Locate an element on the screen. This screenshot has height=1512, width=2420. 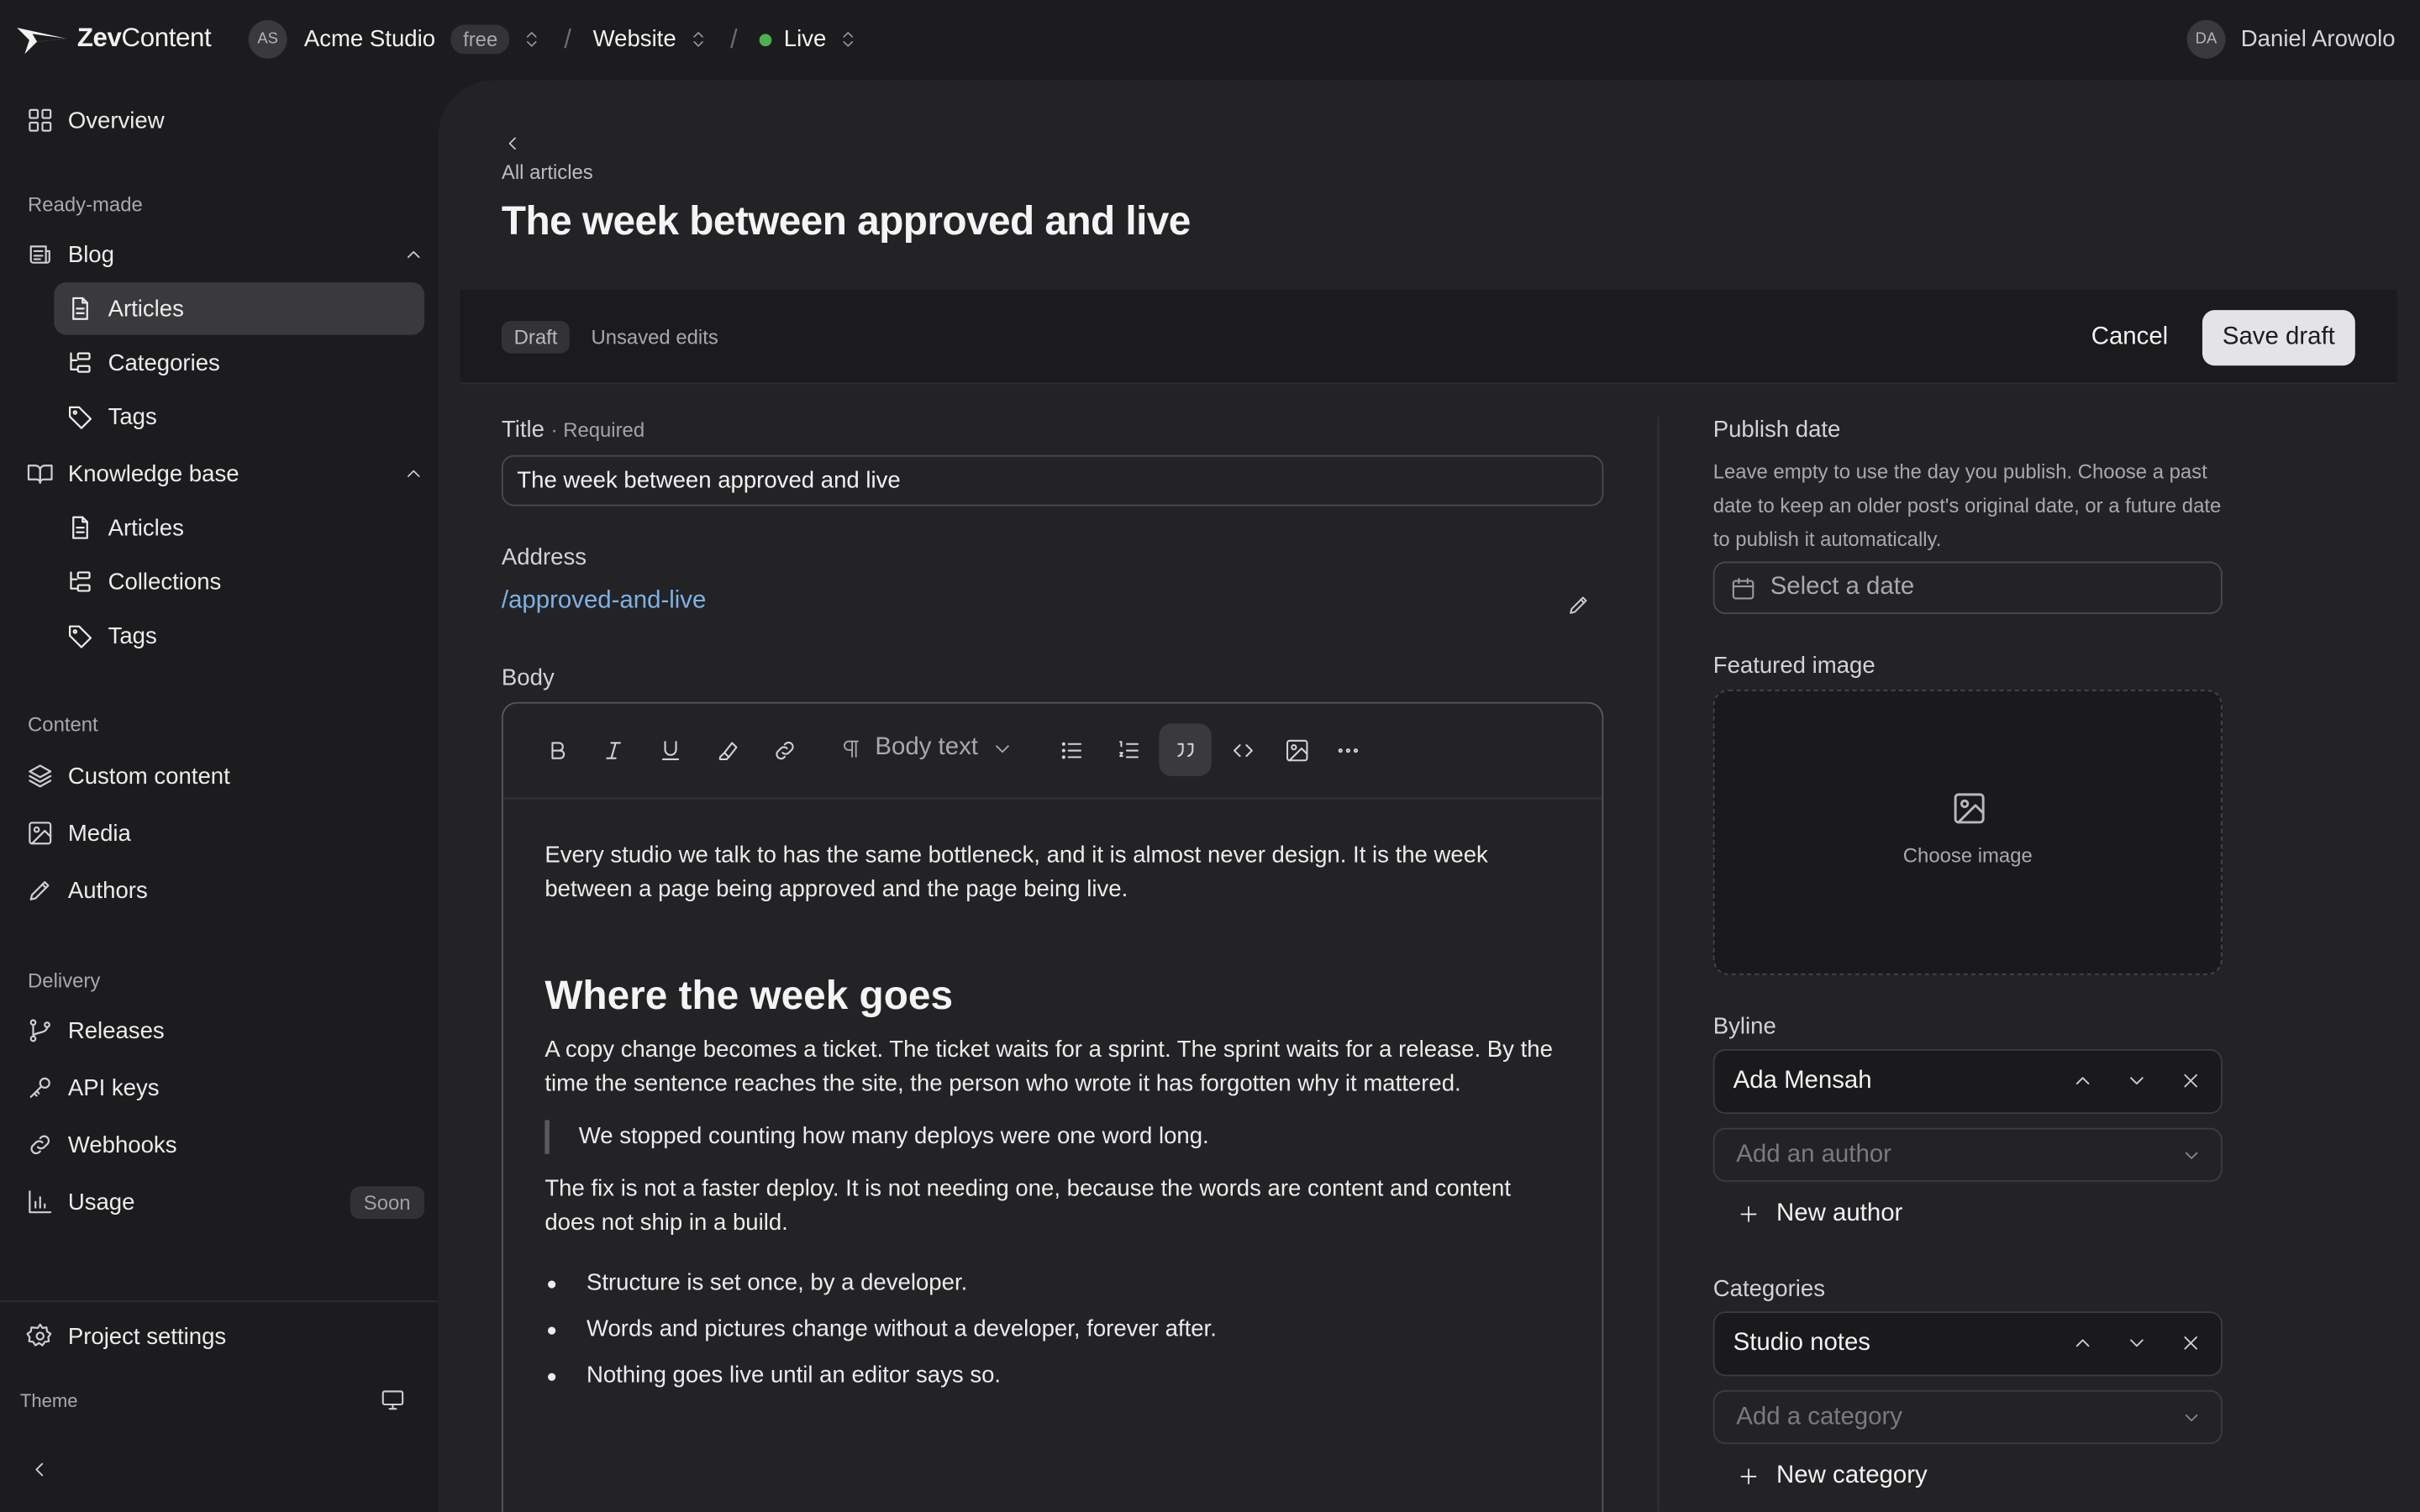
project-switcher: Website is located at coordinates (651, 39).